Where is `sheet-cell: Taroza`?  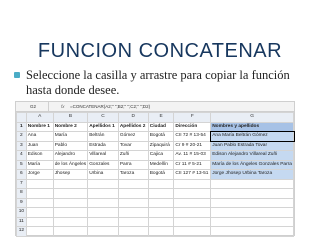
sheet-cell: Taroza is located at coordinates (133, 174).